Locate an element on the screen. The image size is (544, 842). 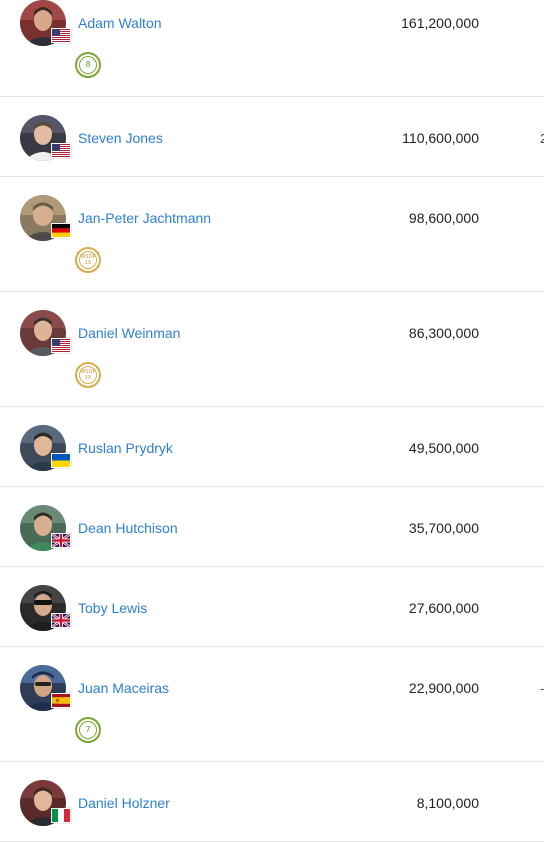
badge-text: 8 is located at coordinates (88, 64).